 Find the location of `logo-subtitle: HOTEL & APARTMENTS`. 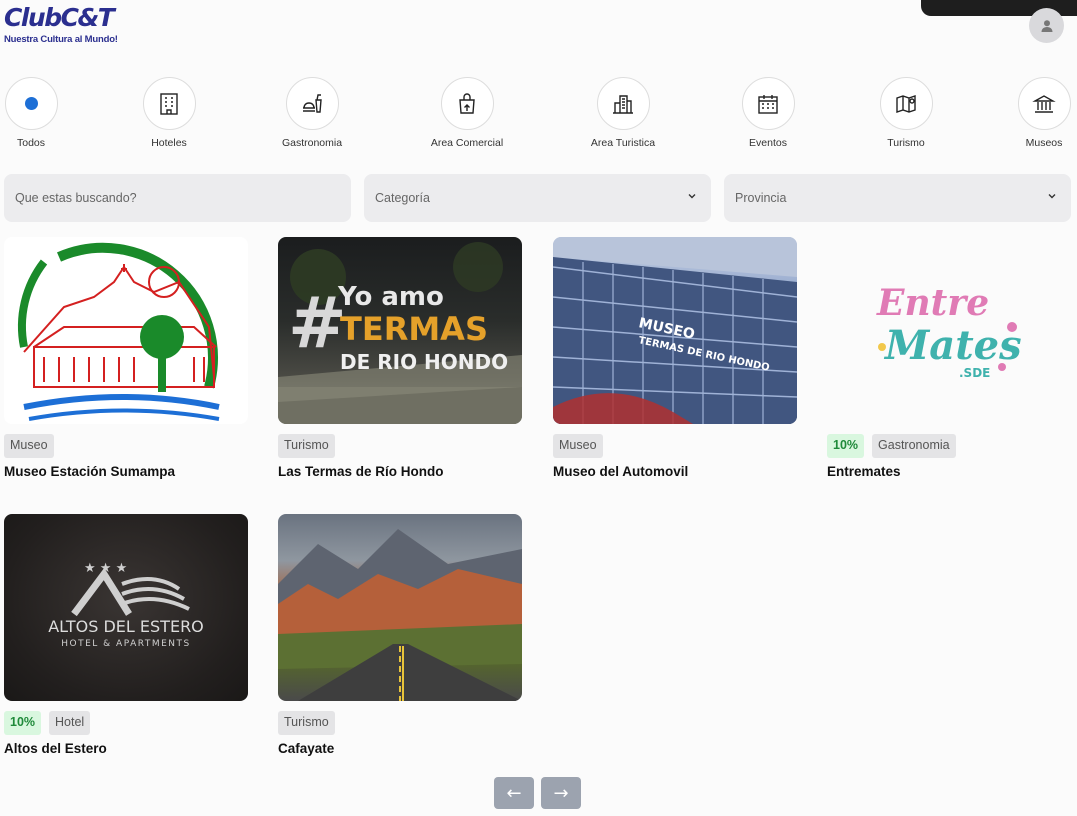

logo-subtitle: HOTEL & APARTMENTS is located at coordinates (125, 644).